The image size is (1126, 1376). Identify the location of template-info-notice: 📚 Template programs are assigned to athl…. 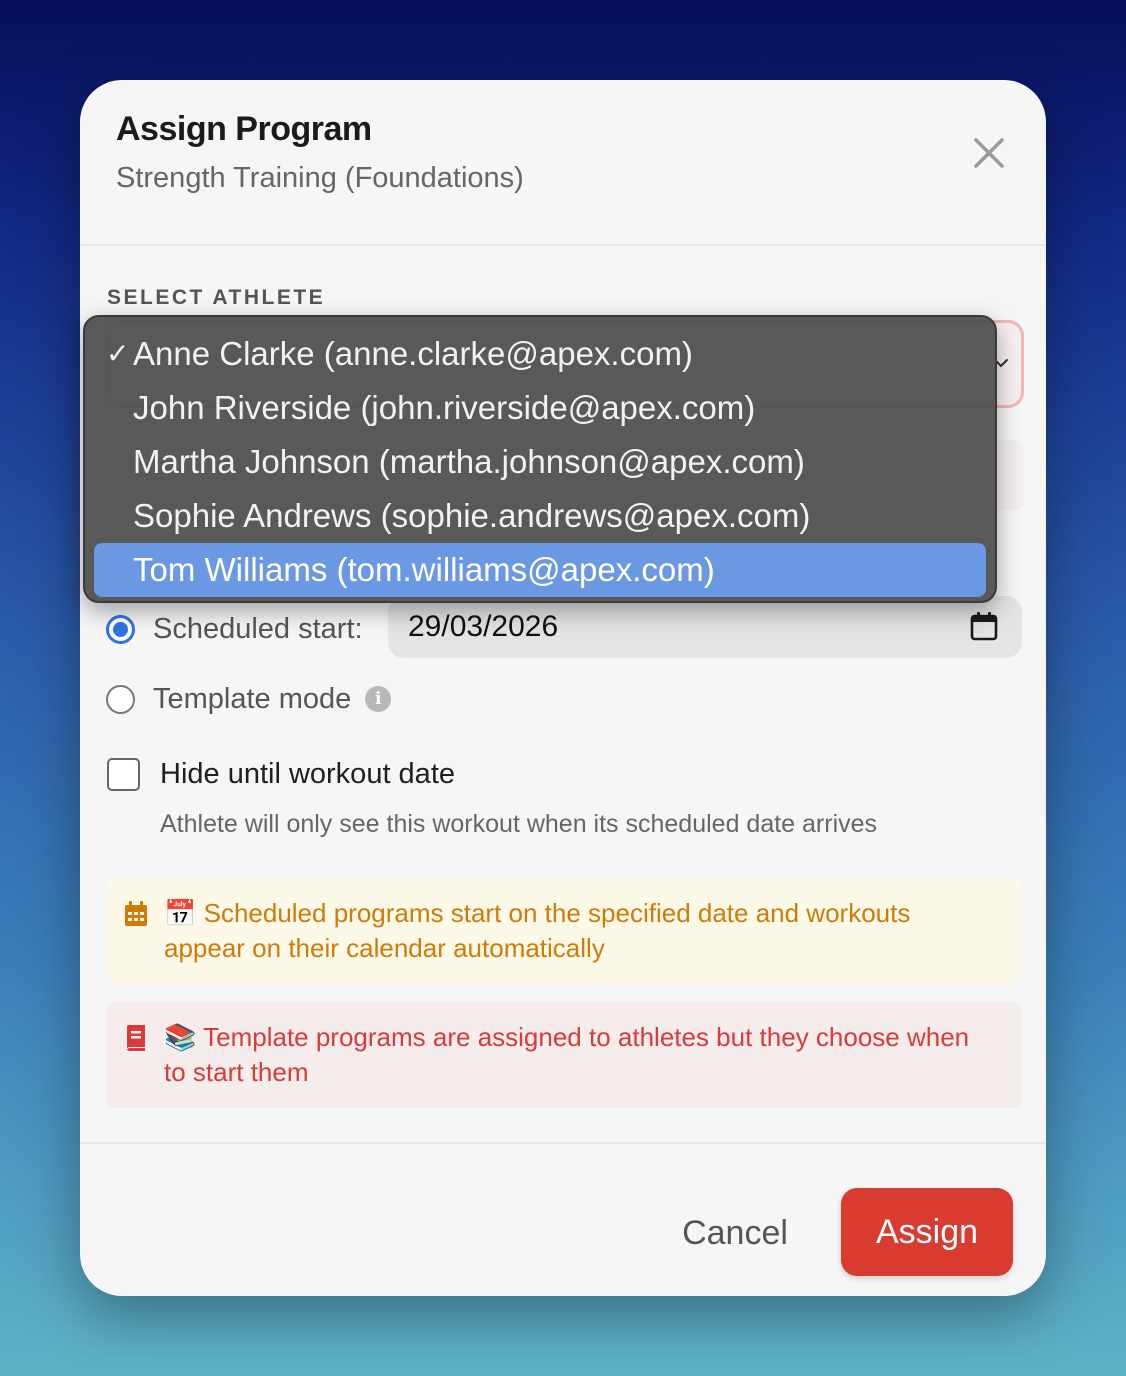
(564, 1055).